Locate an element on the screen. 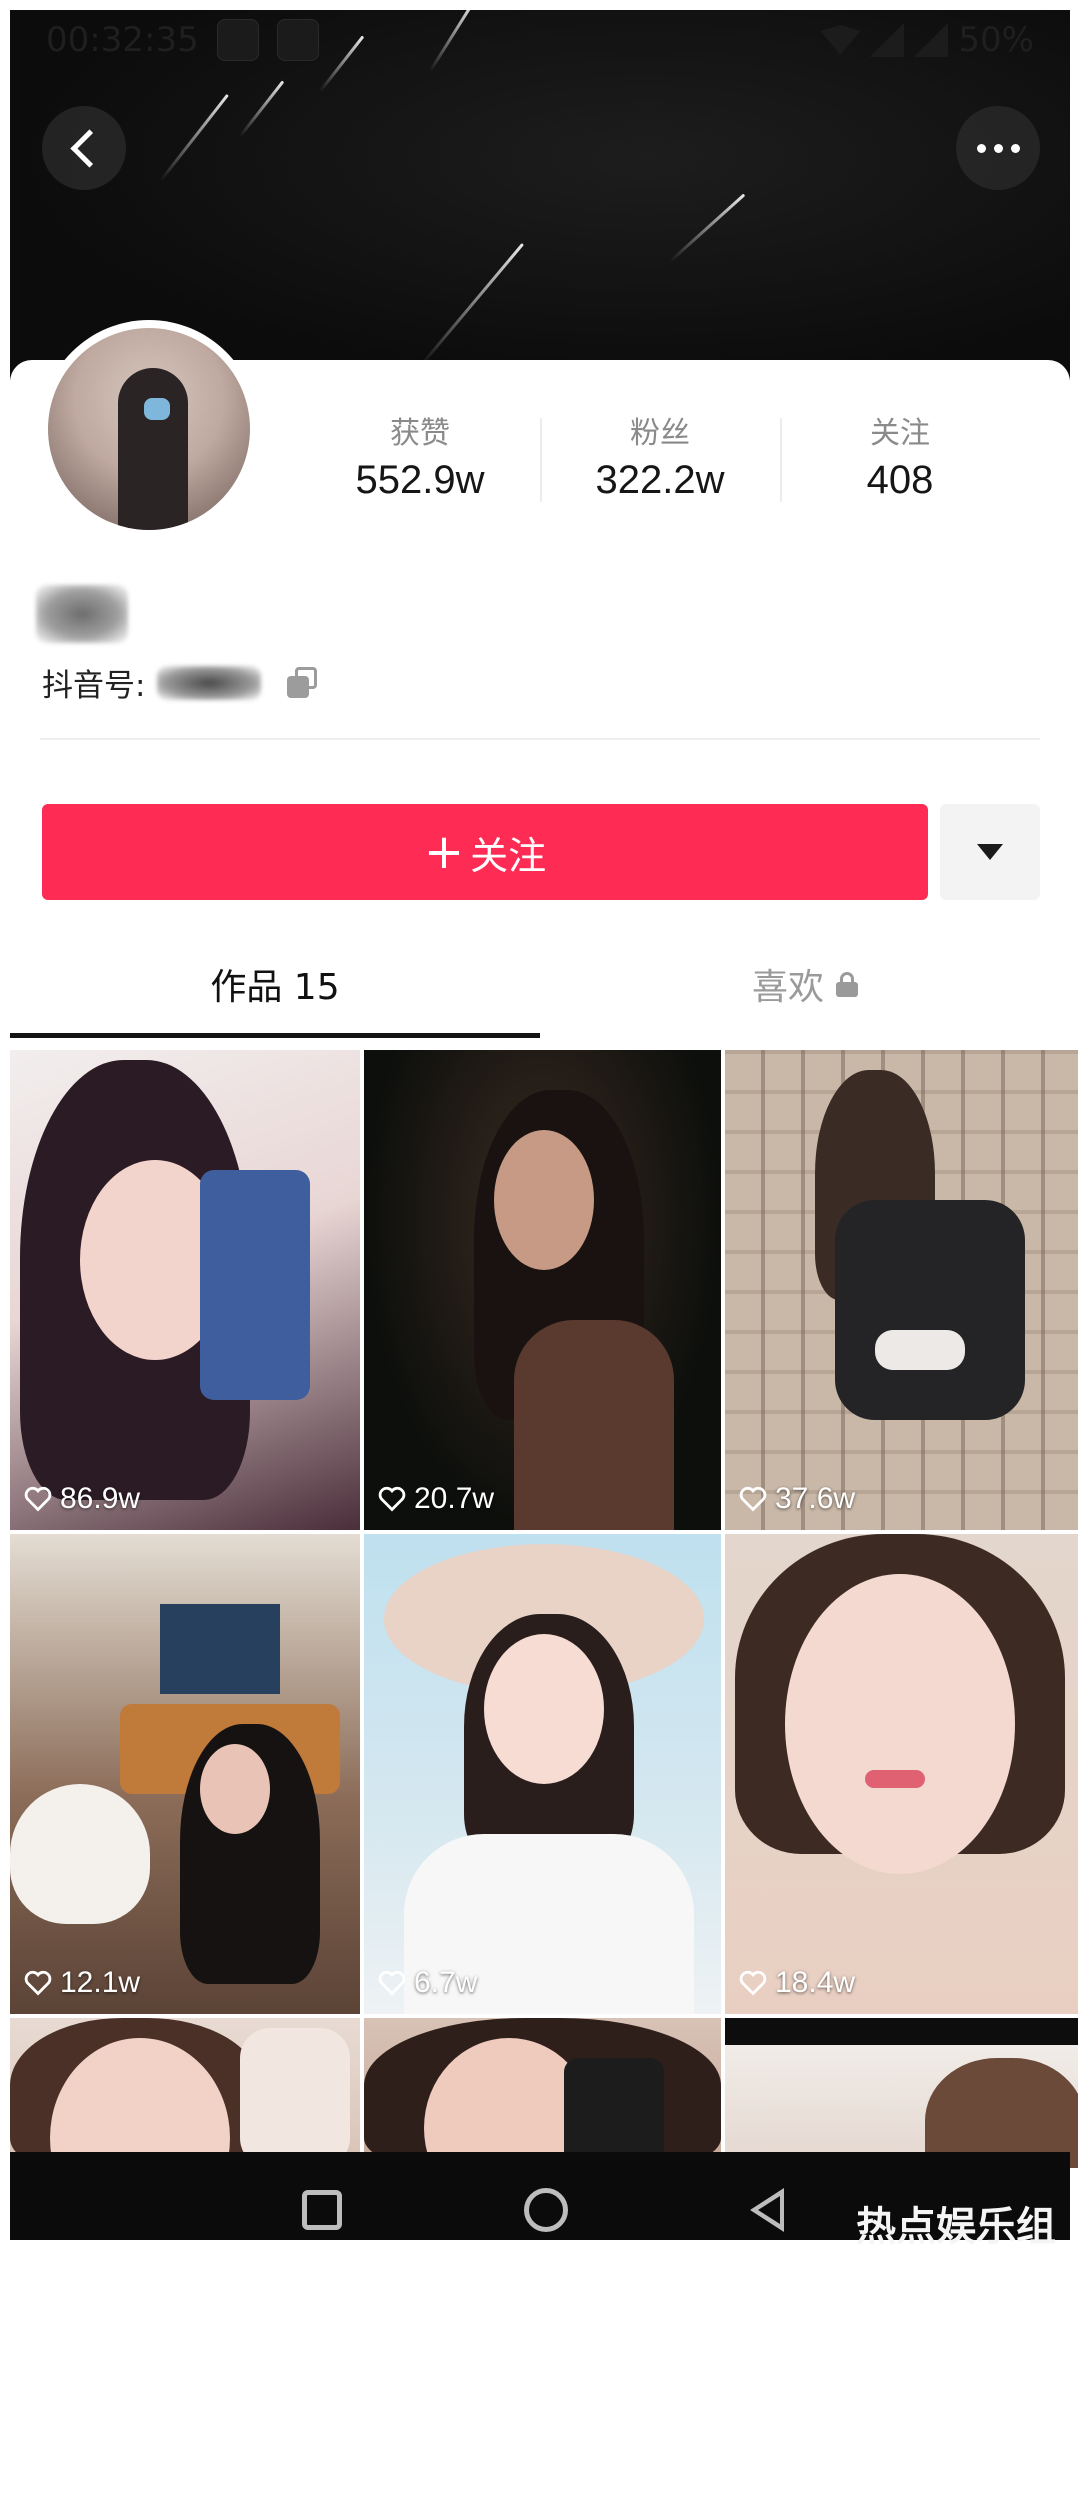  tab-works: 作品 15 is located at coordinates (275, 984).